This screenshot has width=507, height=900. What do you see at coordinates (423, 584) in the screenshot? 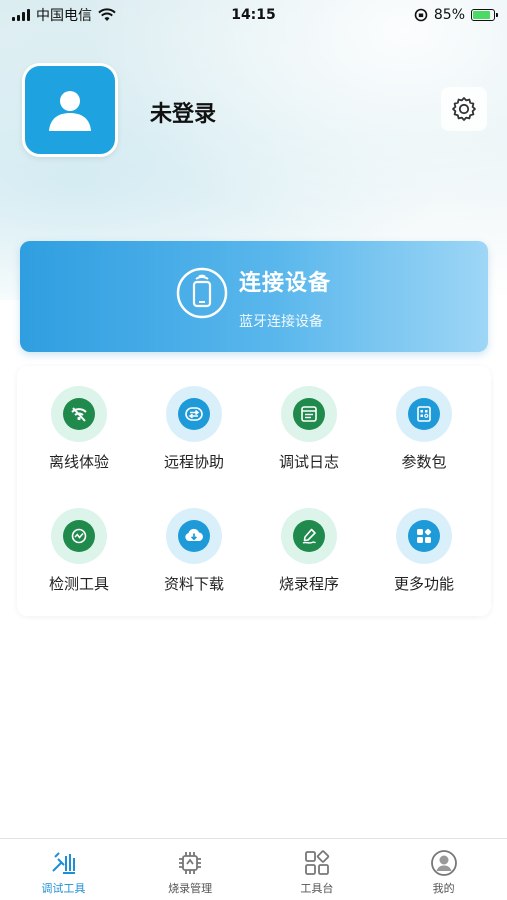
I see `feature-label: 更多功能` at bounding box center [423, 584].